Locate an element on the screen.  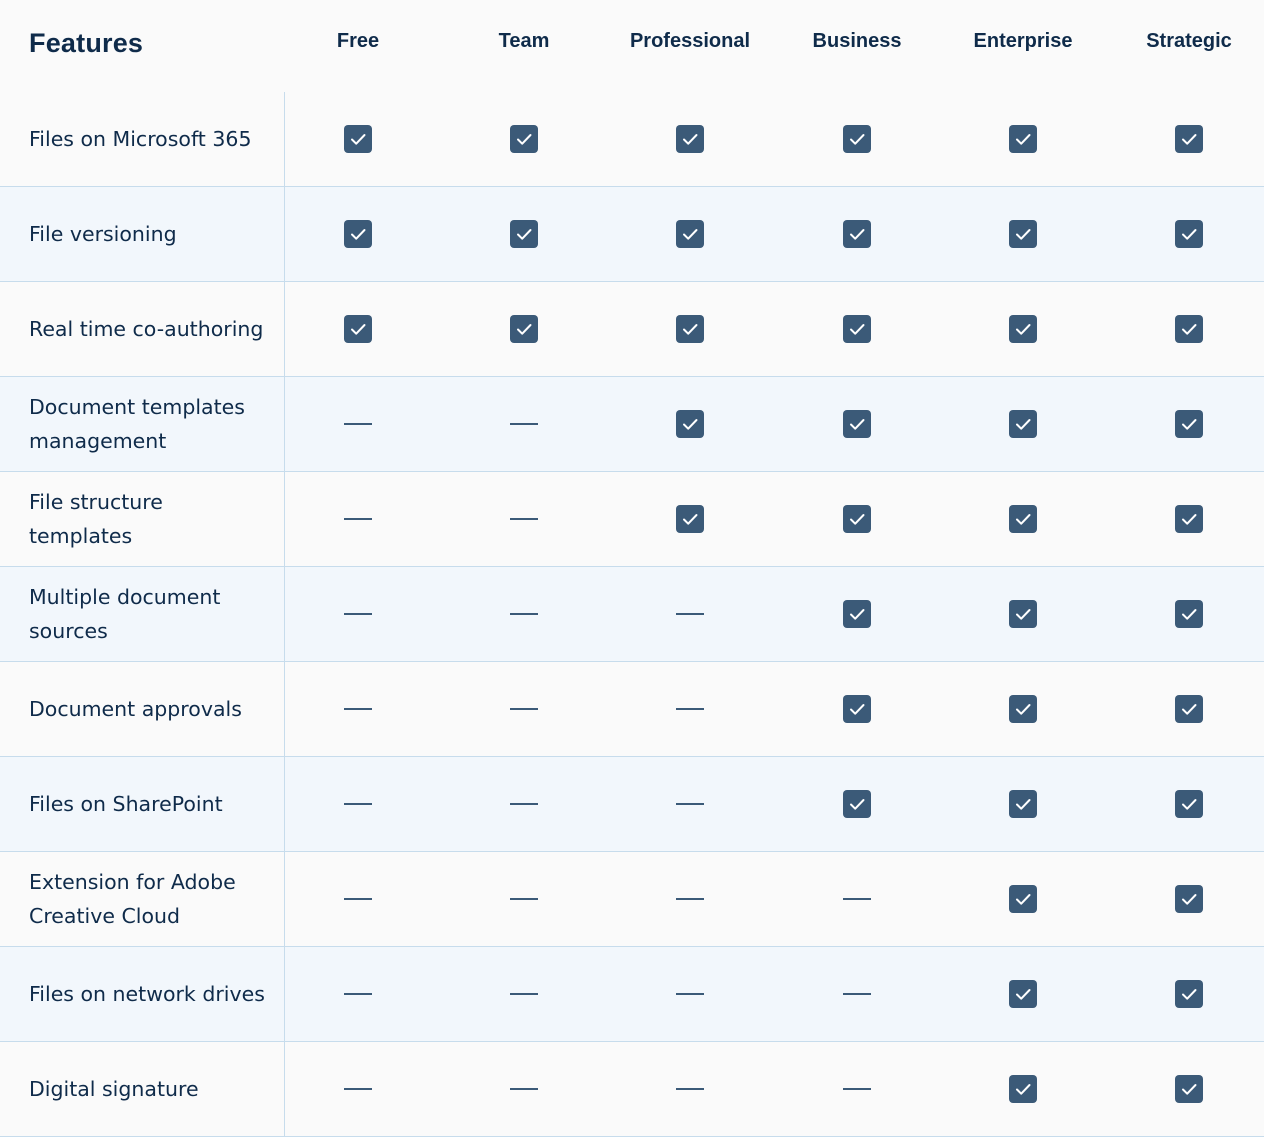
table-row: Document approvals is located at coordinates (632, 709).